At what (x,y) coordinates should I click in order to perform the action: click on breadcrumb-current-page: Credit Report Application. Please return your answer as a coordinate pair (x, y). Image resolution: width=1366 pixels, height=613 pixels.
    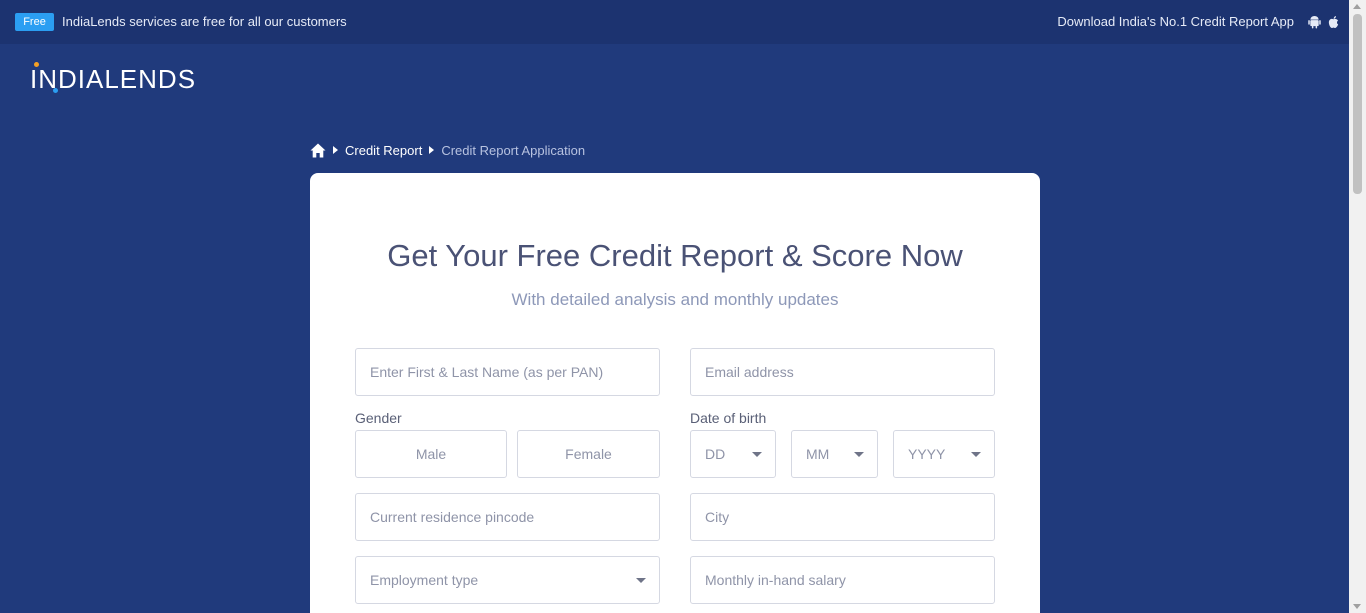
    Looking at the image, I should click on (513, 150).